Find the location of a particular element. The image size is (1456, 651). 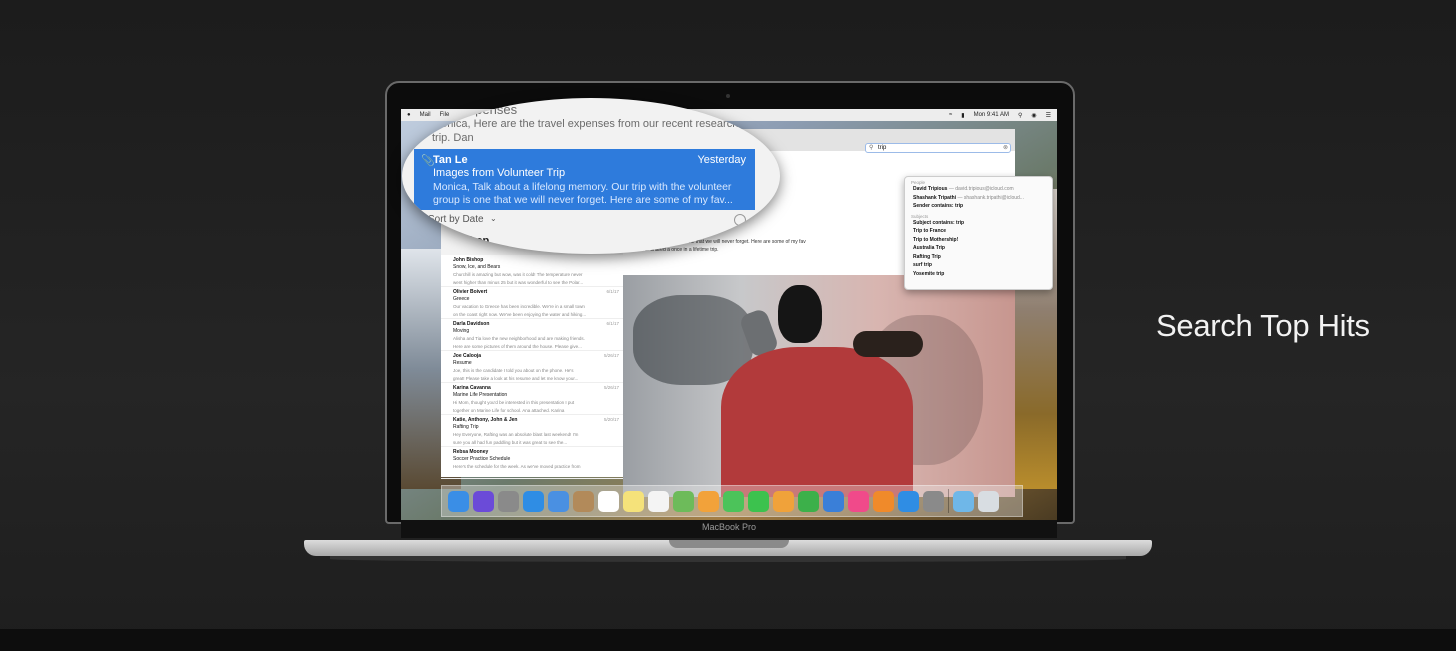

device-label: MacBook Pro is located at coordinates (729, 527).